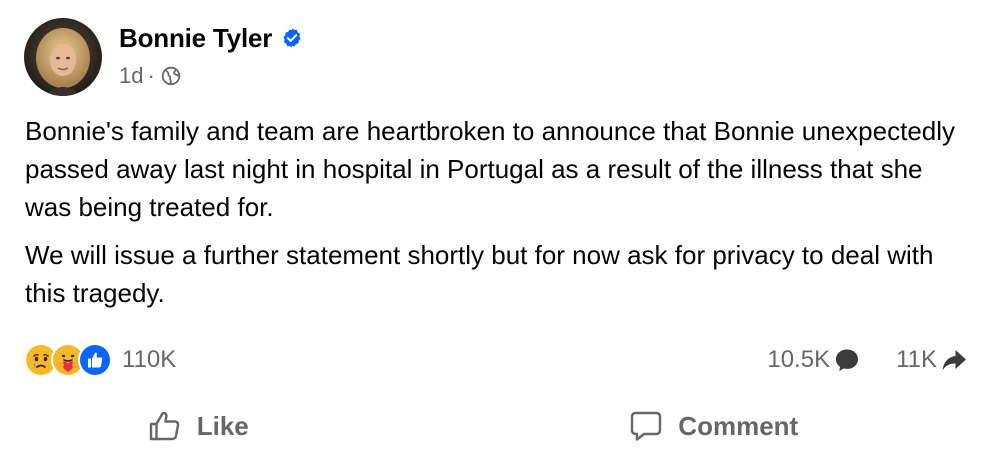  I want to click on author-name: Bonnie Tyler, so click(195, 38).